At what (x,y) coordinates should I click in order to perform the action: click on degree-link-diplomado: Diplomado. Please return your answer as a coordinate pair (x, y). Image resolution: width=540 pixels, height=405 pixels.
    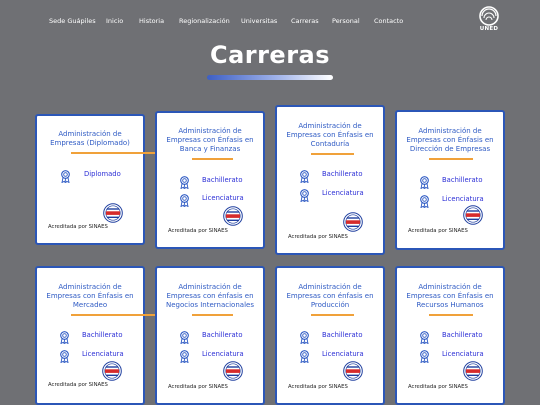
    Looking at the image, I should click on (90, 176).